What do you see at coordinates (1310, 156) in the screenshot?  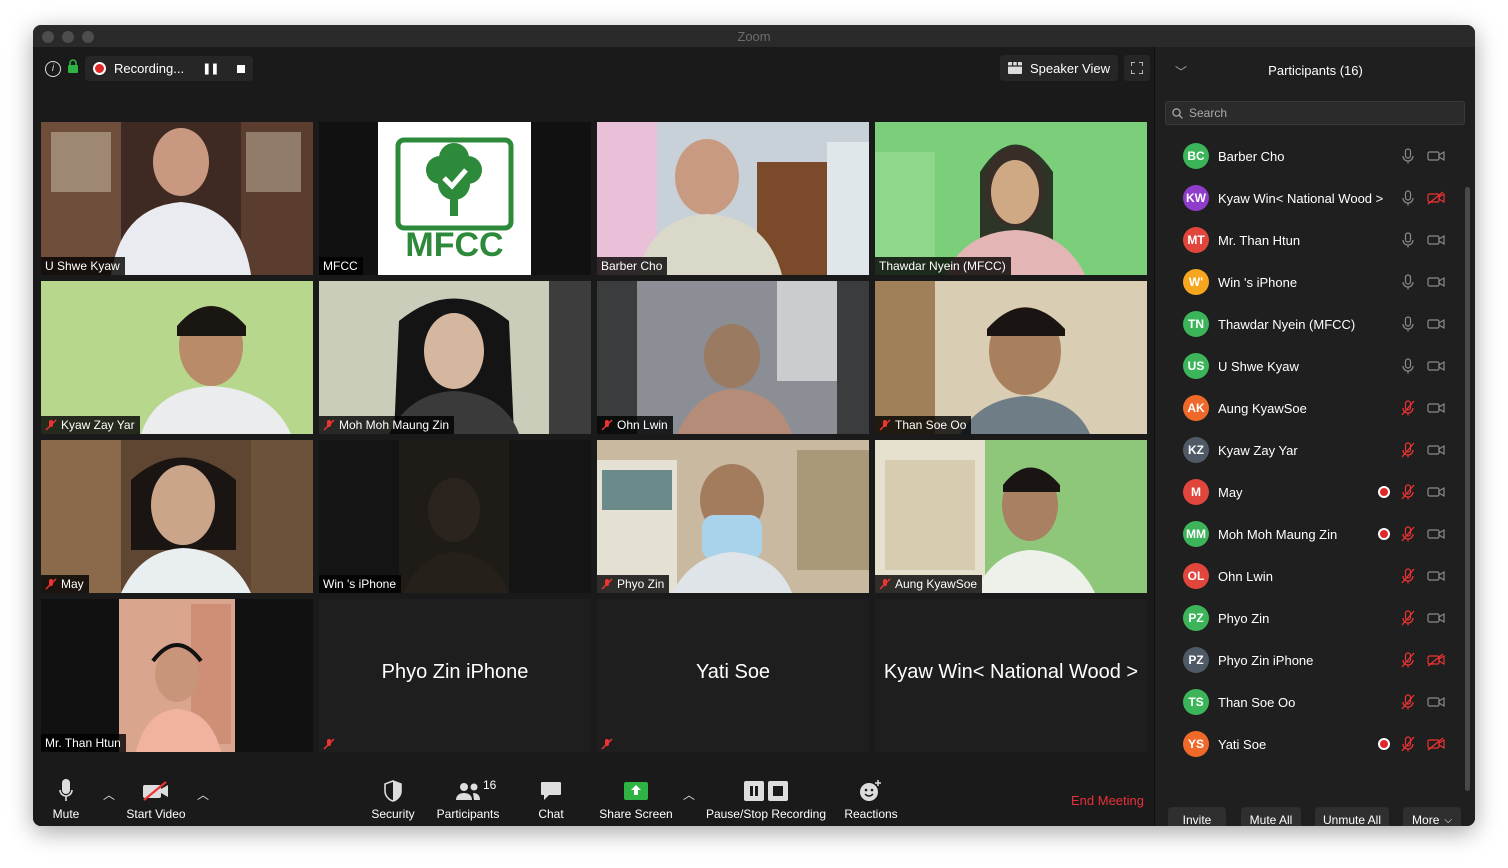 I see `participant-row: BC Barber Cho` at bounding box center [1310, 156].